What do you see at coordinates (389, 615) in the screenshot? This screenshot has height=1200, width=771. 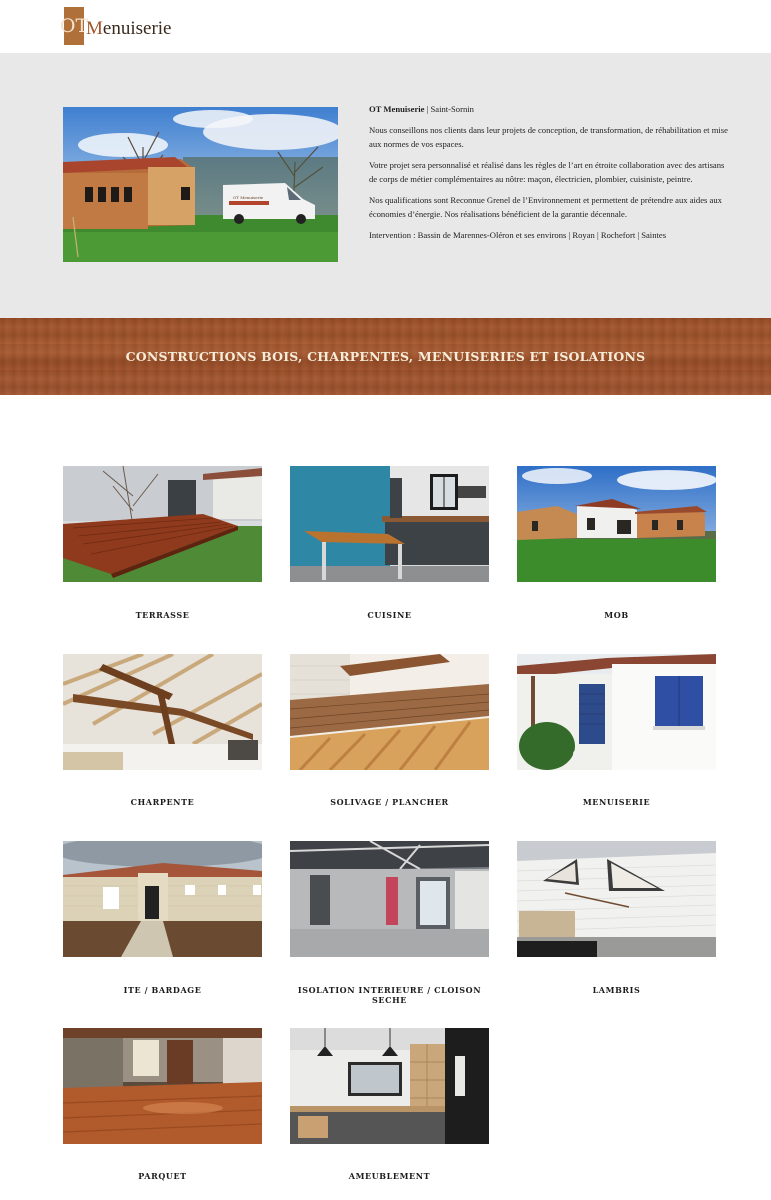 I see `gallery-label: CUISINE` at bounding box center [389, 615].